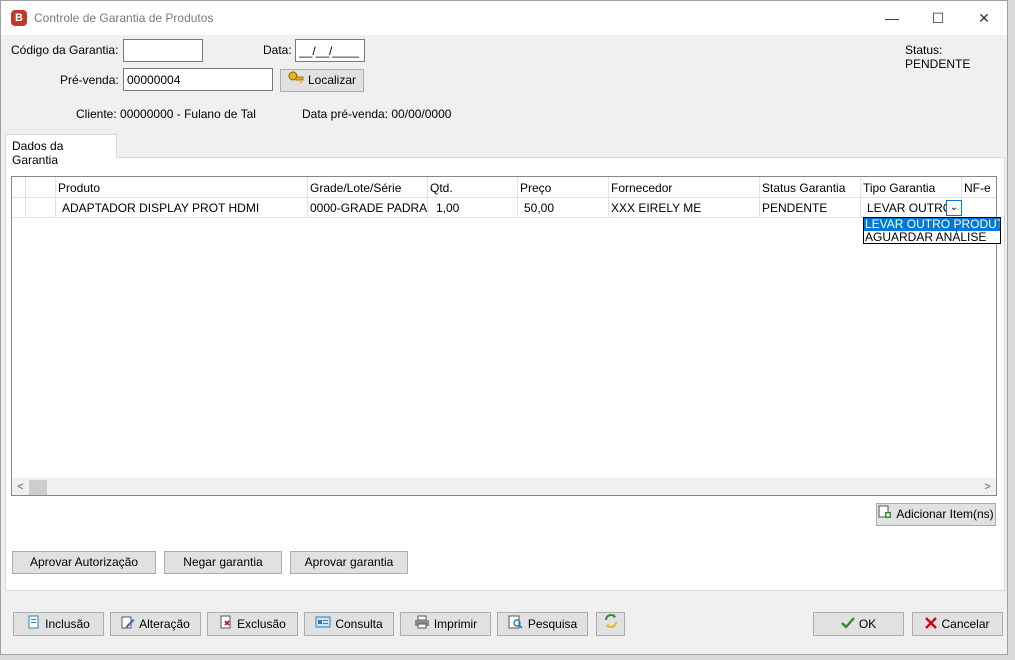 This screenshot has width=1015, height=660. Describe the element at coordinates (504, 18) in the screenshot. I see `title-bar: B Controle de Garantia de Produtos — ☐ ✕` at that location.